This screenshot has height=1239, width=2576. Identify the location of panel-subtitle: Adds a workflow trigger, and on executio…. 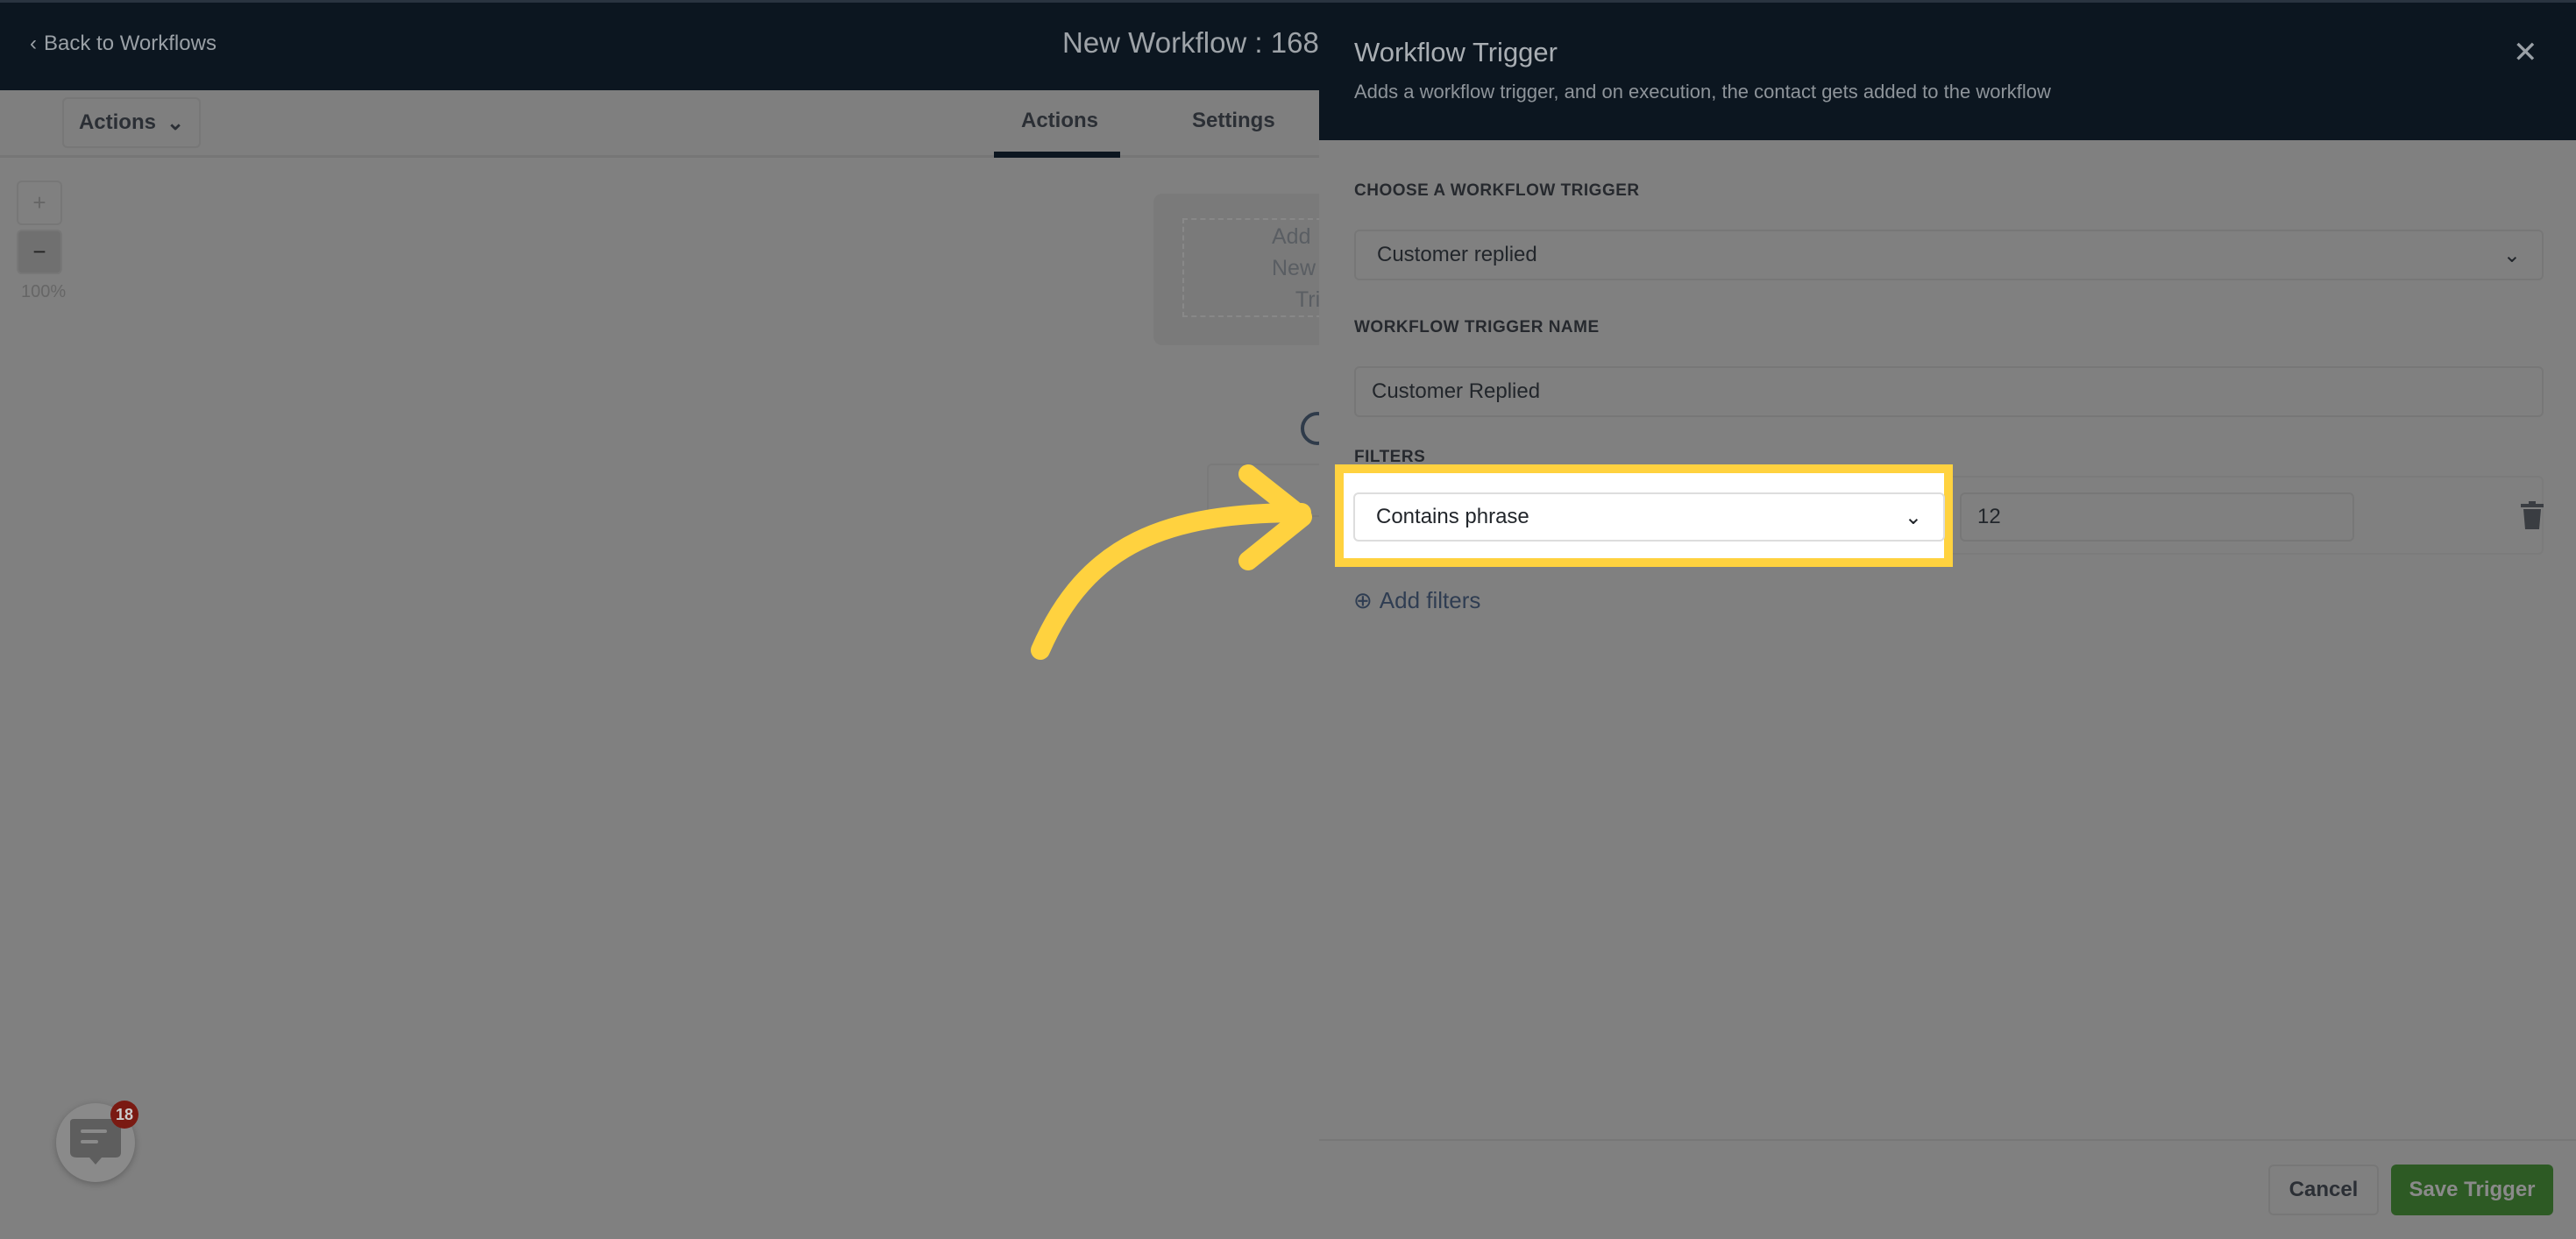
(1702, 92).